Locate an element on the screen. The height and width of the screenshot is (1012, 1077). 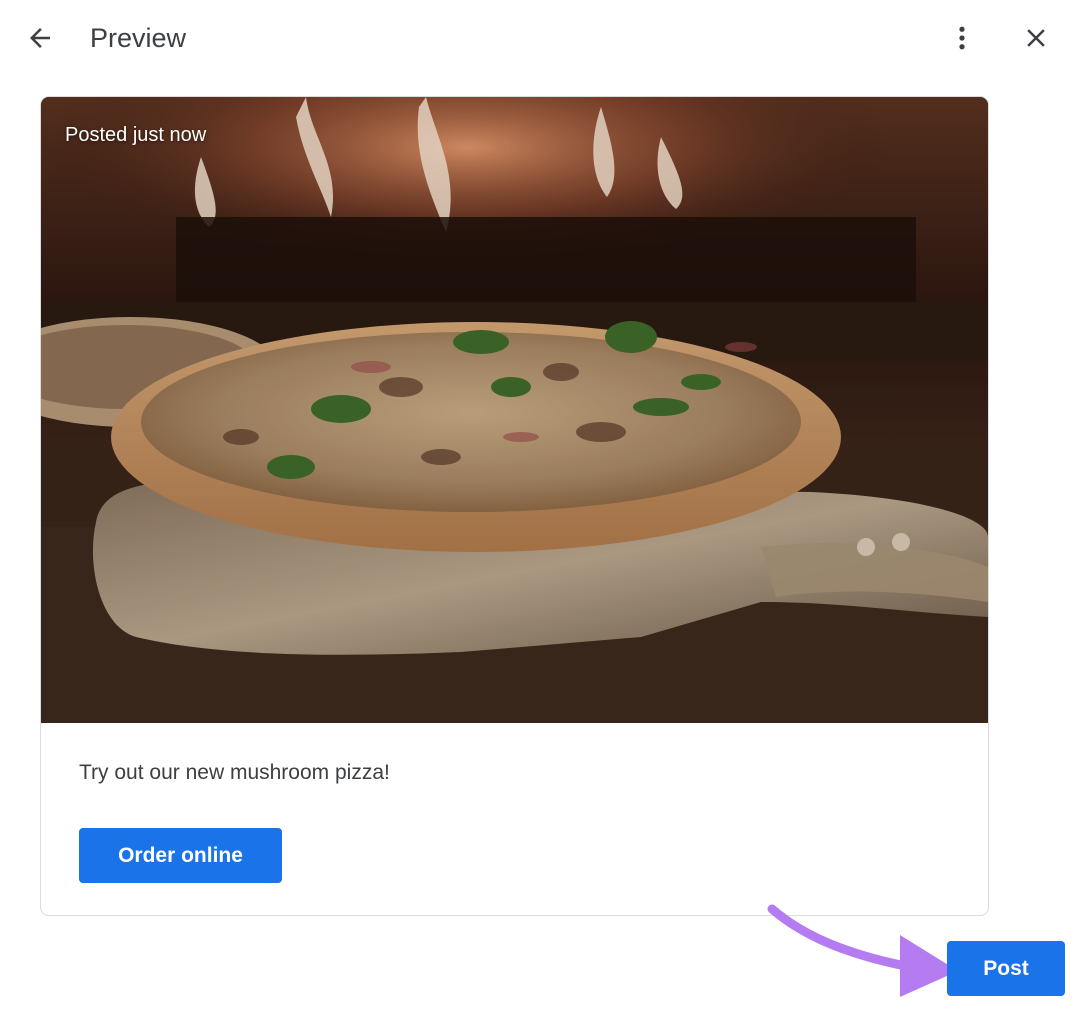
close-button is located at coordinates (1036, 38).